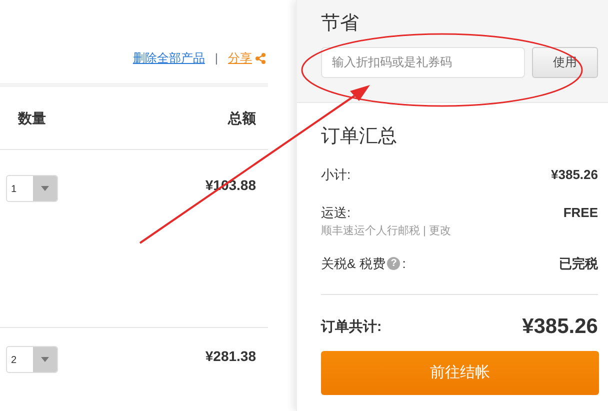 This screenshot has height=411, width=608. I want to click on delete-all-link: 删除全部产品, so click(168, 58).